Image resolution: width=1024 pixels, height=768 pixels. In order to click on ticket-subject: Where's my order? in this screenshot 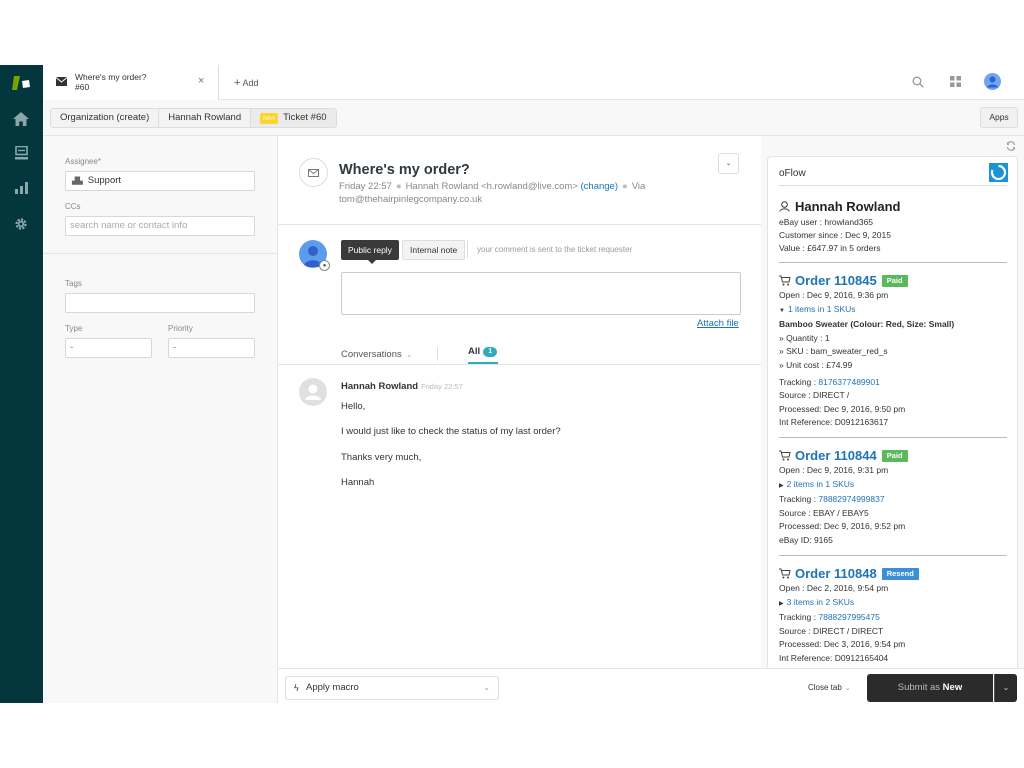, I will do `click(404, 170)`.